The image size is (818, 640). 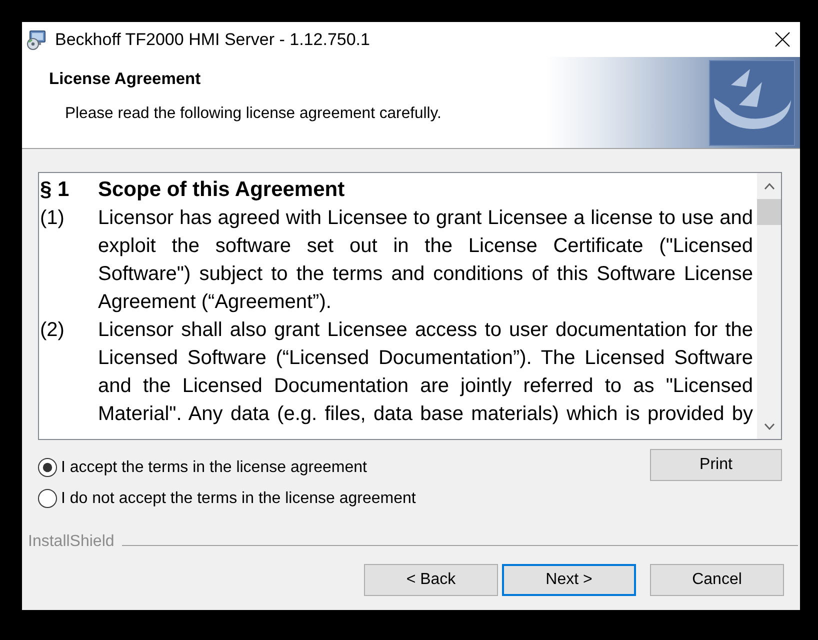 What do you see at coordinates (717, 580) in the screenshot?
I see `cancel-button: Cancel` at bounding box center [717, 580].